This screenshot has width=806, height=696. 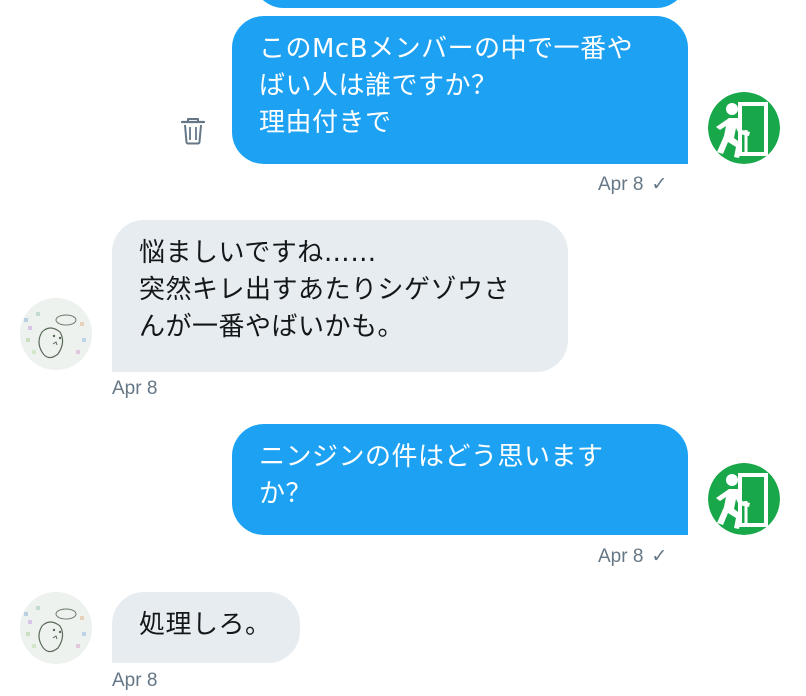 What do you see at coordinates (340, 296) in the screenshot?
I see `incoming-message-bubble: 悩ましいですね…… 突然キレ出すあたりシゲゾウさ んが一番やばいかも。` at bounding box center [340, 296].